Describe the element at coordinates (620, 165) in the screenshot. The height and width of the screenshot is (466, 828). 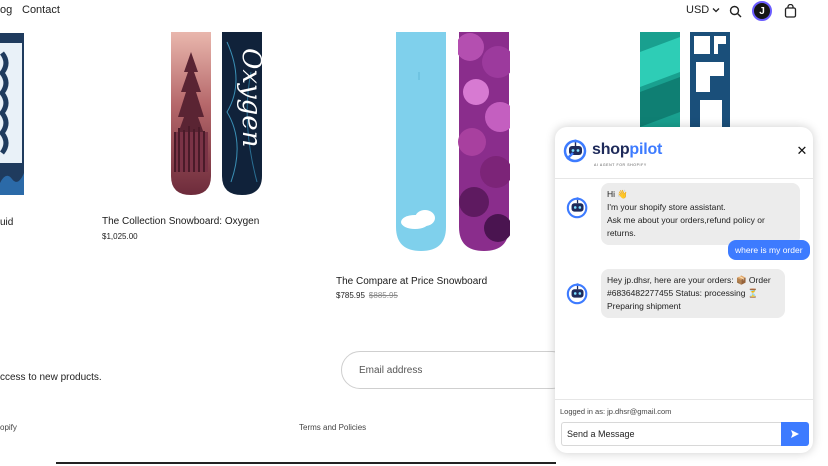
I see `logo-tagline: AI AGENT FOR SHOPIFY` at that location.